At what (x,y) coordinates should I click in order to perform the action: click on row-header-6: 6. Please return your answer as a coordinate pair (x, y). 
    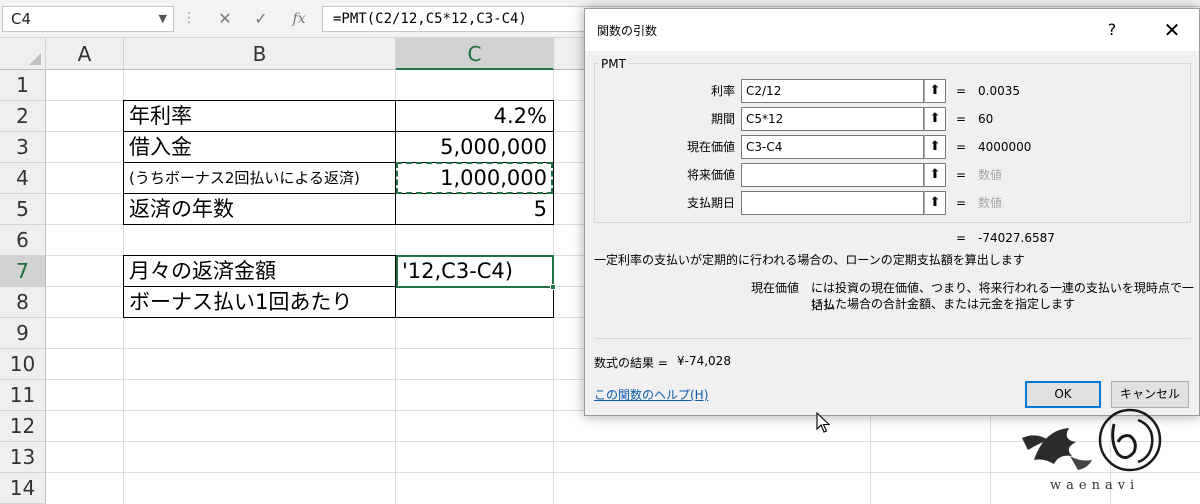
    Looking at the image, I should click on (23, 240).